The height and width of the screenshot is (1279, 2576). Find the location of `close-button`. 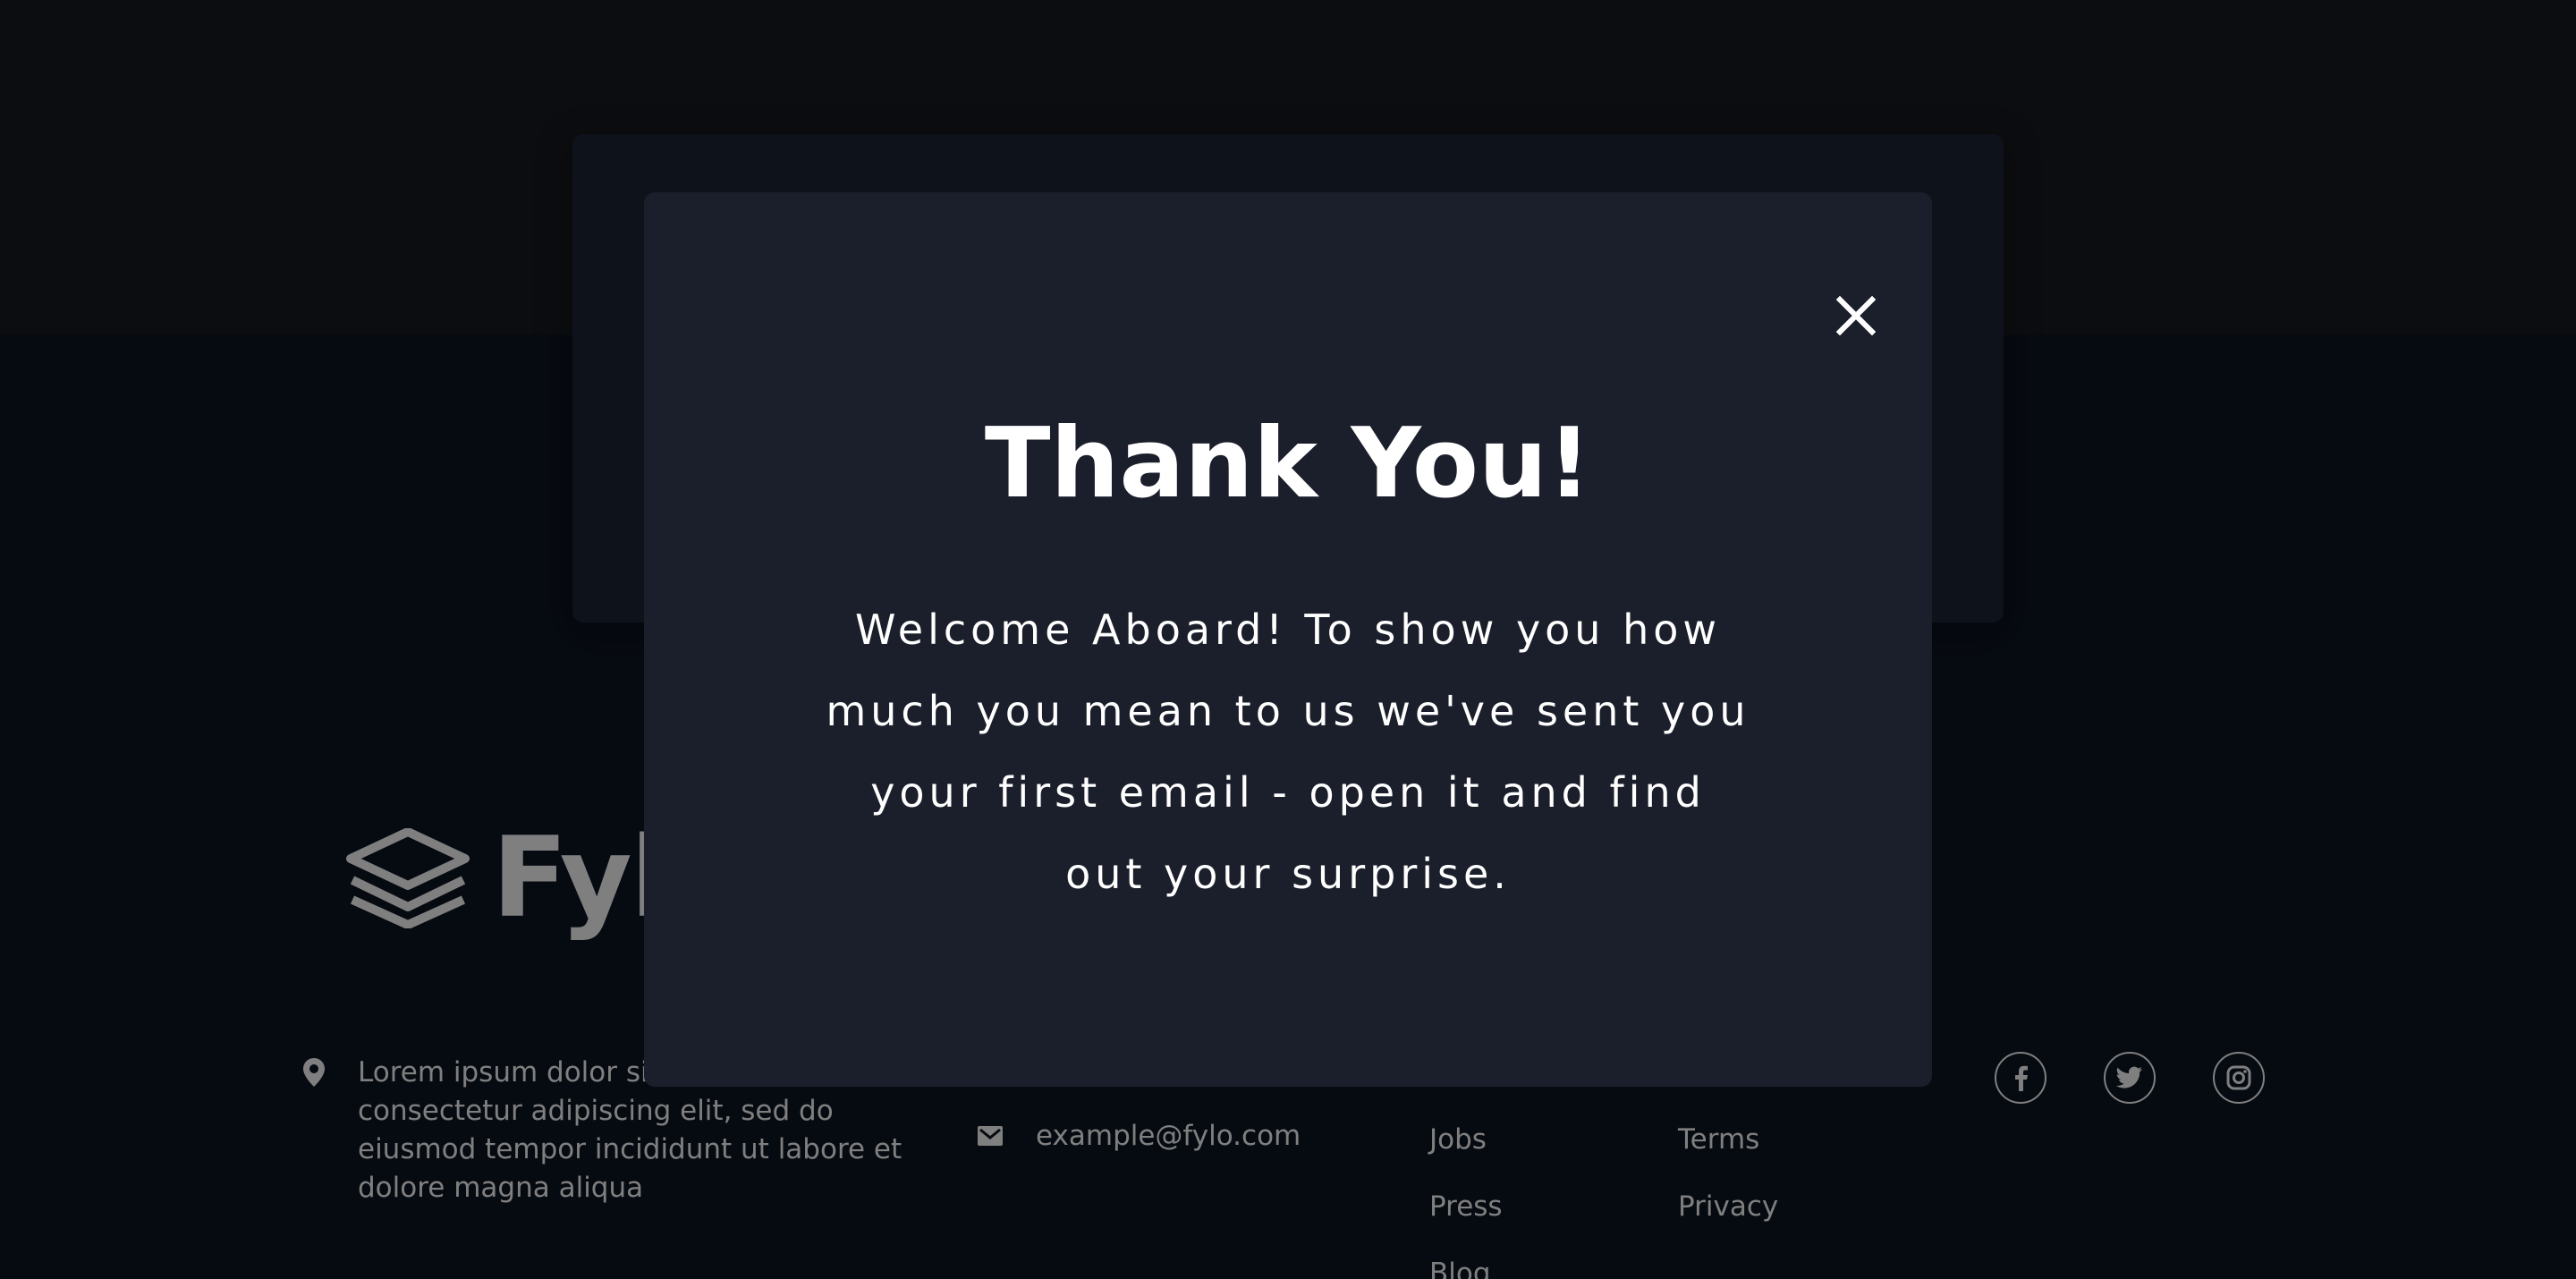

close-button is located at coordinates (1856, 316).